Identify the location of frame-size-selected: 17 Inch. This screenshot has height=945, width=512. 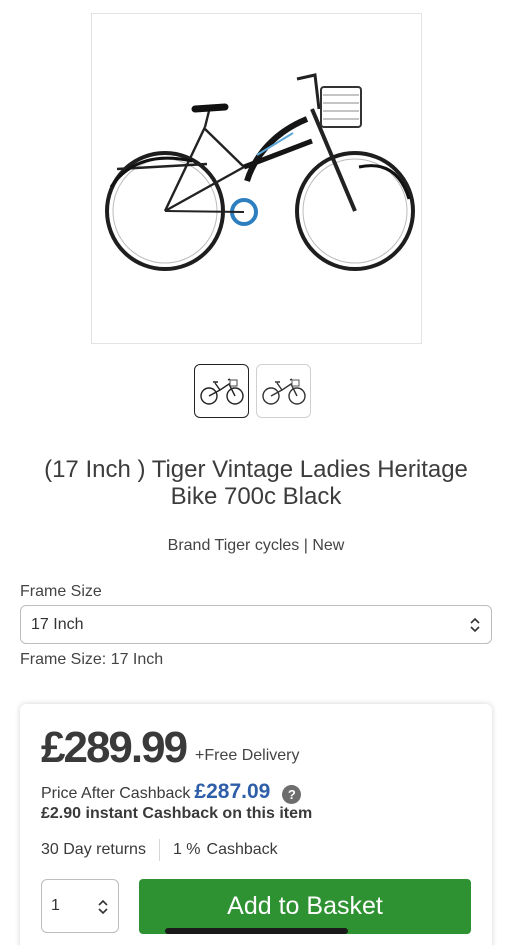
(57, 624).